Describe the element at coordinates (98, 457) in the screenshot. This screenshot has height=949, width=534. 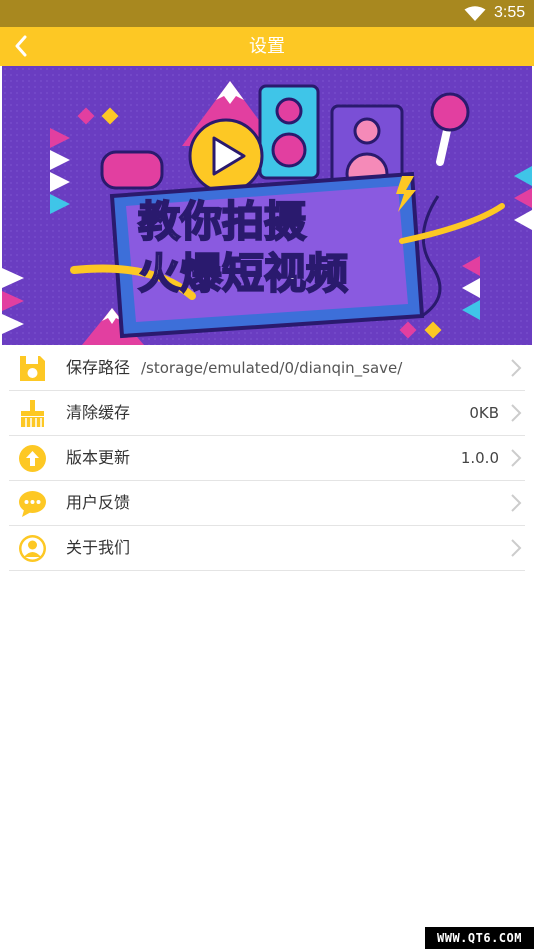
I see `settings-label: 版本更新` at that location.